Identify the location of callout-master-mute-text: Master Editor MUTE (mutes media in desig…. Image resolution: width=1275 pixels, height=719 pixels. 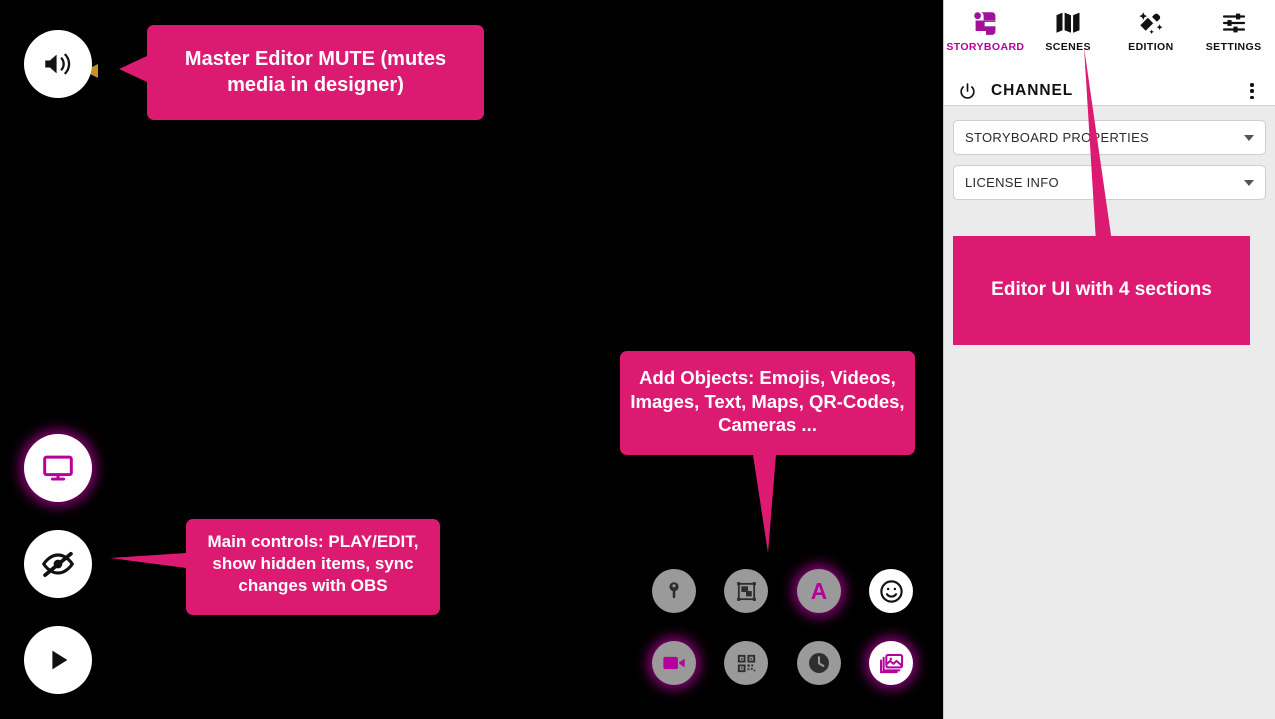
(315, 72).